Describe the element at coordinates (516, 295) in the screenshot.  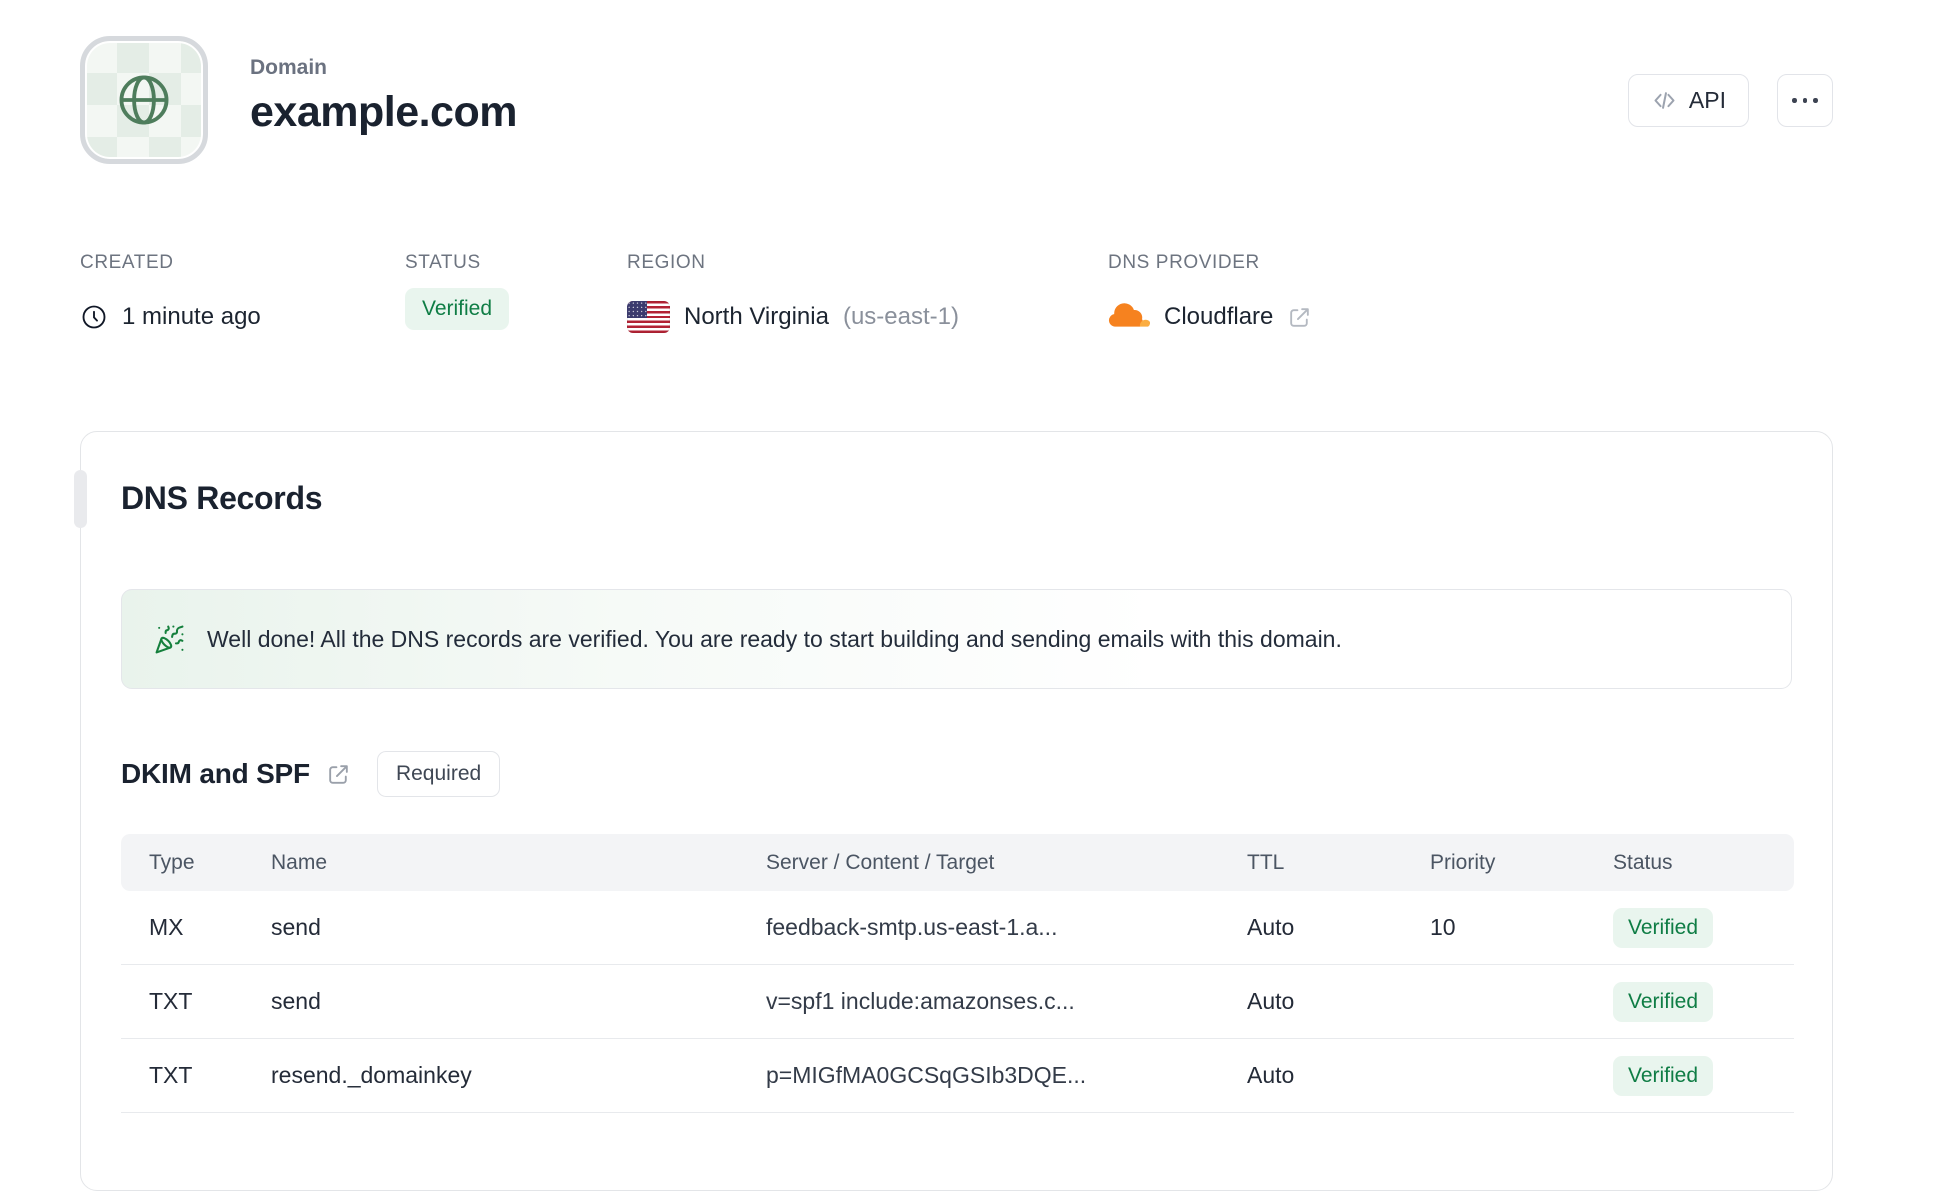
I see `meta-status: STATUS Verified` at that location.